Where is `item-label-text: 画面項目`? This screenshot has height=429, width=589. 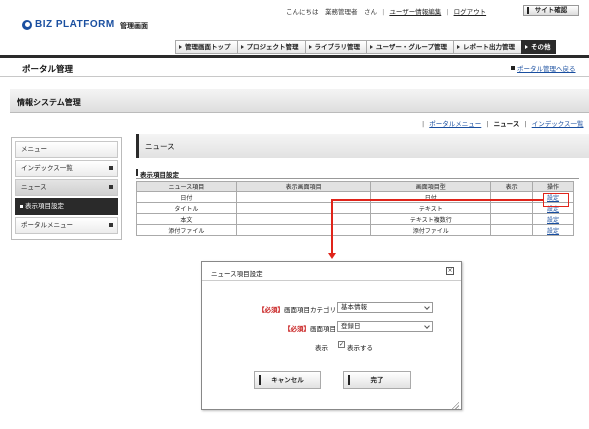 item-label-text: 画面項目 is located at coordinates (323, 329).